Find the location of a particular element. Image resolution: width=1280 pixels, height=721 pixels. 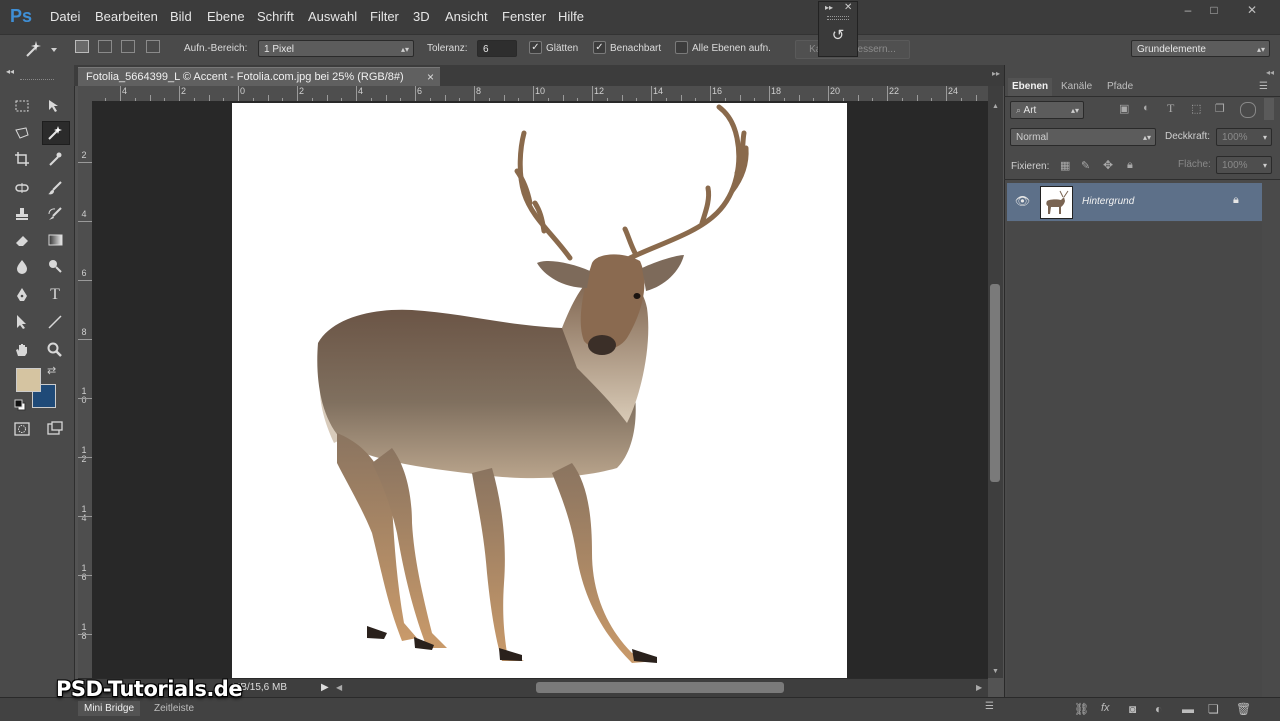

floating-history-panel: ▸▸ ✕ ↺ is located at coordinates (838, 29).